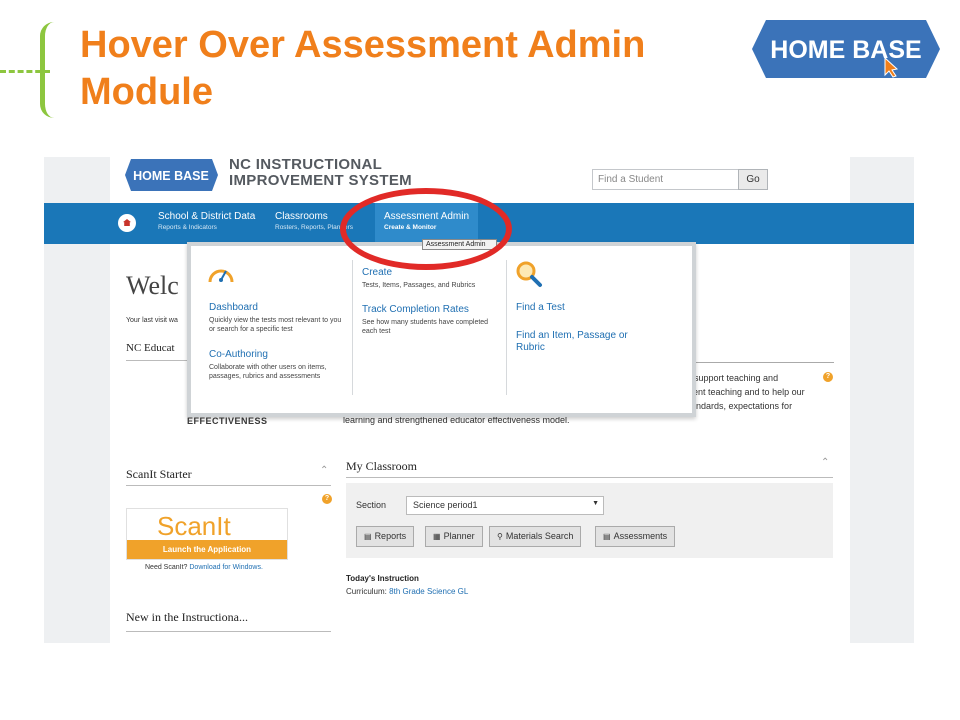 This screenshot has width=960, height=720. What do you see at coordinates (459, 536) in the screenshot?
I see `button-label: Planner` at bounding box center [459, 536].